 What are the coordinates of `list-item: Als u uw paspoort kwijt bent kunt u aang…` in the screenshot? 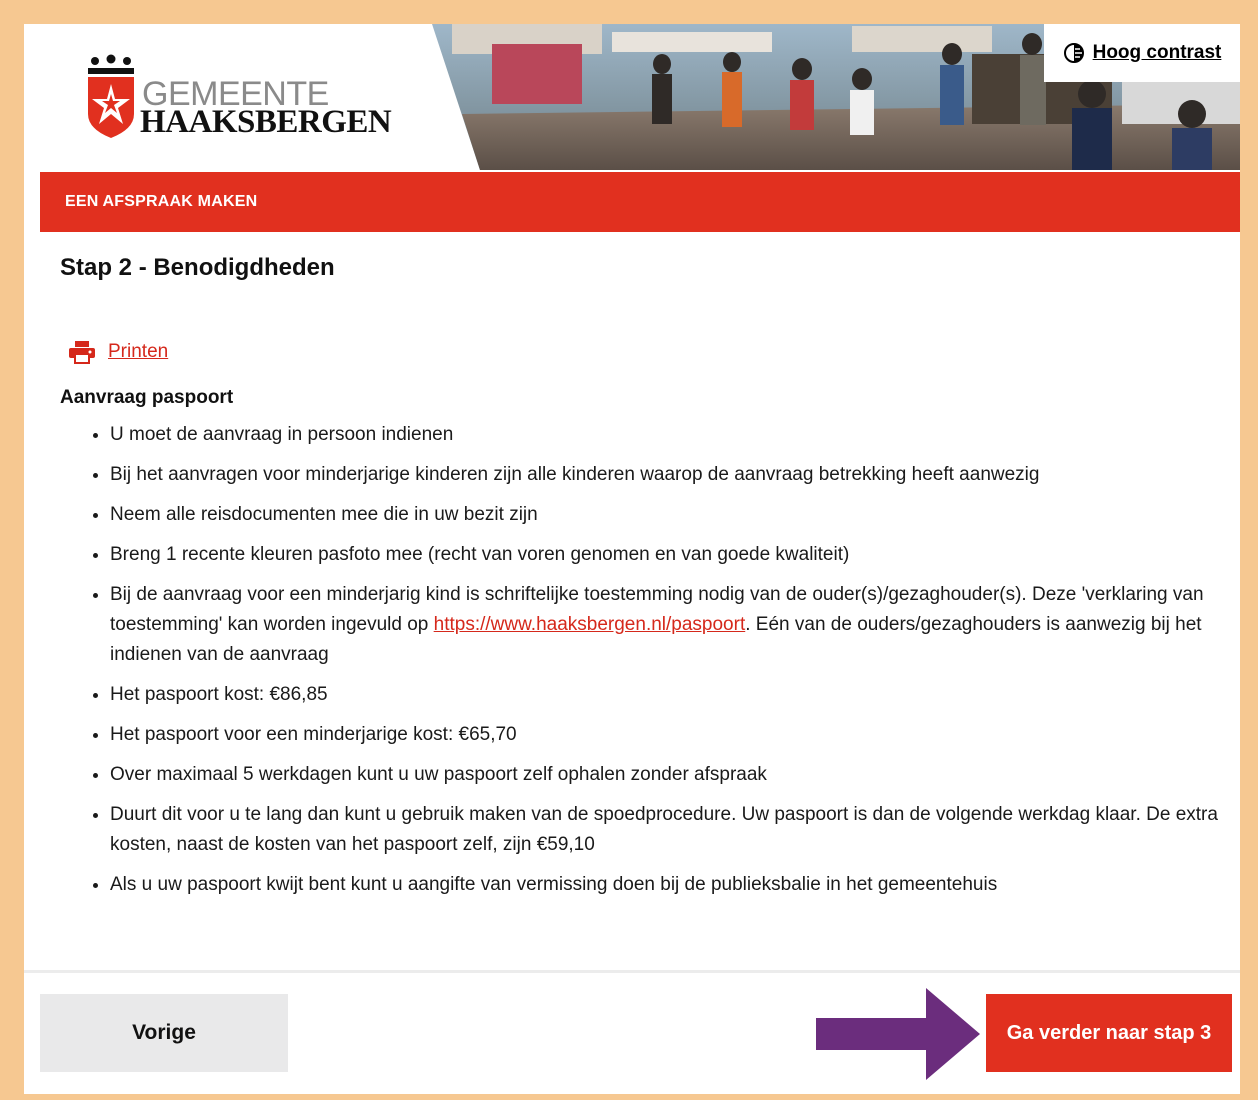 It's located at (670, 885).